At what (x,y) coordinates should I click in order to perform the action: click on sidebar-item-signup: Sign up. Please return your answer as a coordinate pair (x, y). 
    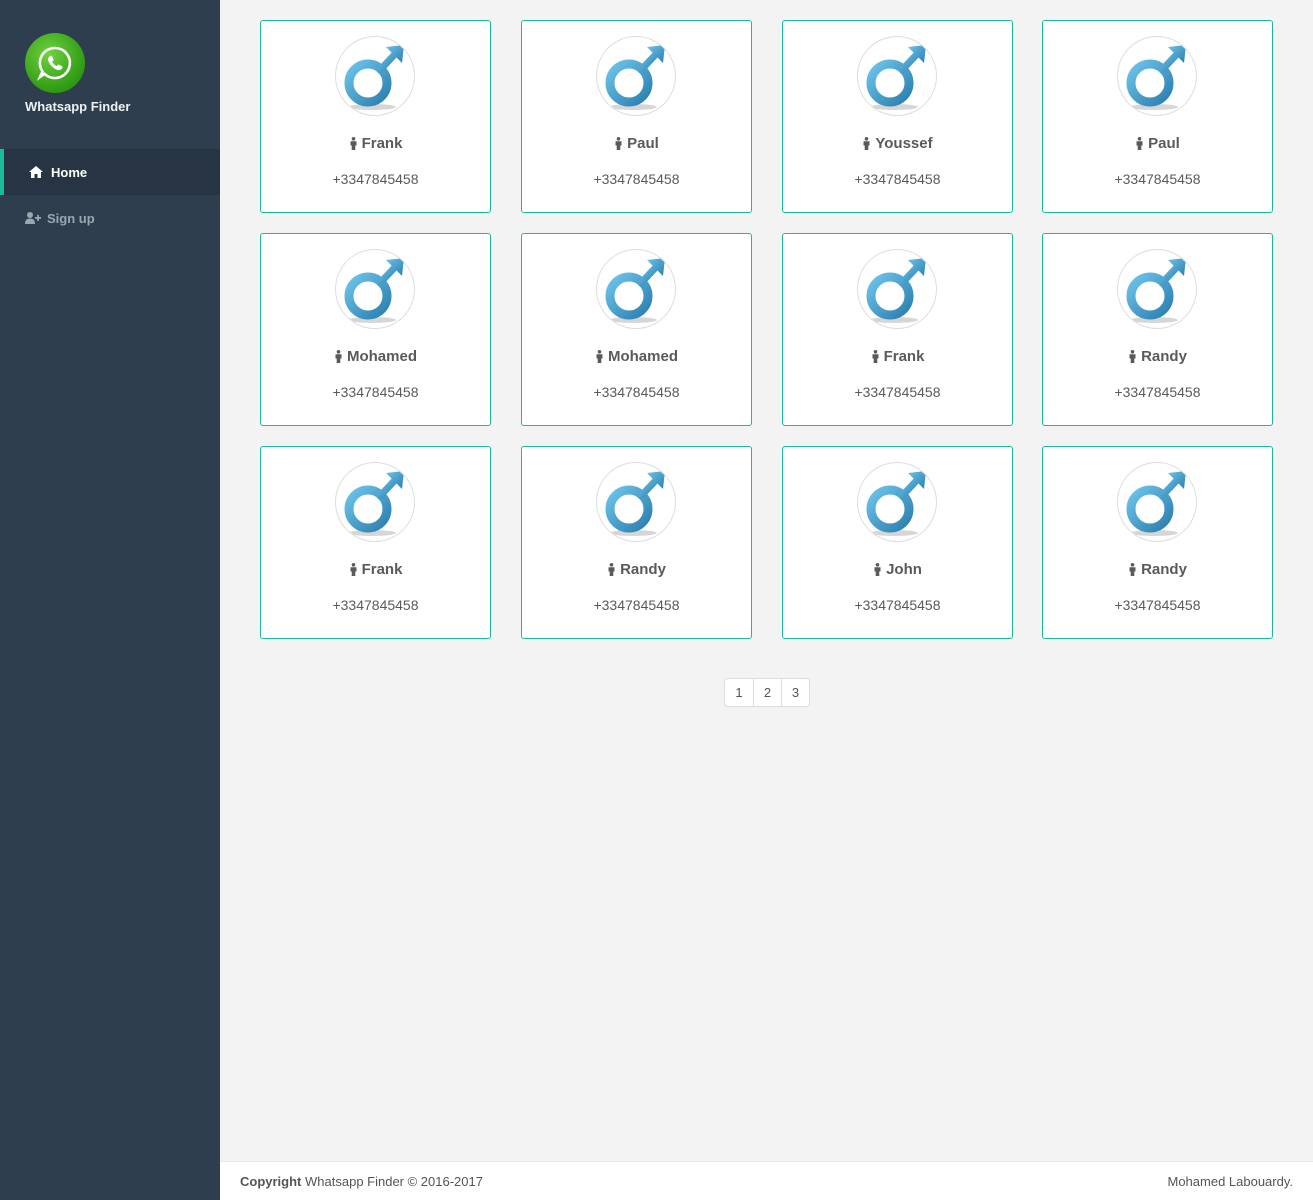
    Looking at the image, I should click on (110, 218).